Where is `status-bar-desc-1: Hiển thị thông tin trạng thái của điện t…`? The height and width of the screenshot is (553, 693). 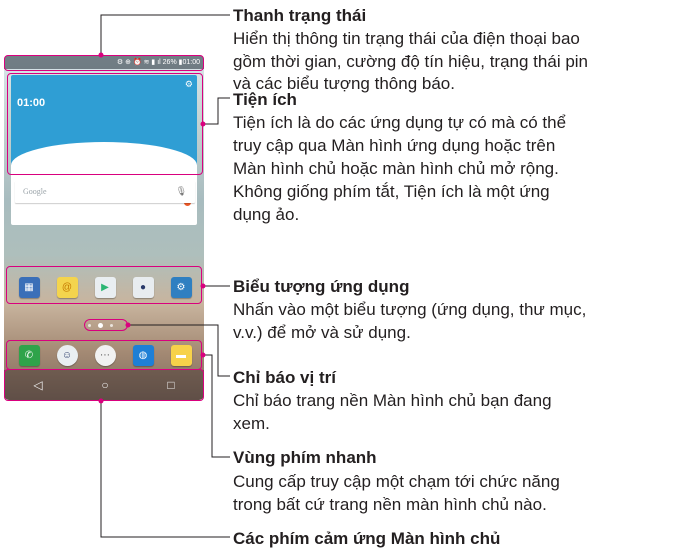
status-bar-desc-1: Hiển thị thông tin trạng thái của điện t… is located at coordinates (406, 38).